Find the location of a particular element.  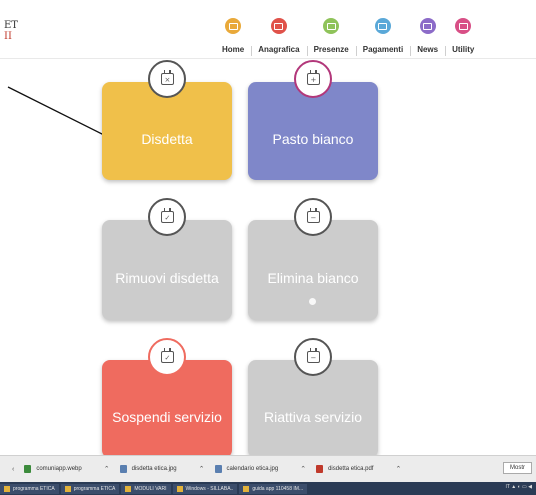

system-tray: IT ▲ ◐ ▭ ◀ is located at coordinates (519, 487).